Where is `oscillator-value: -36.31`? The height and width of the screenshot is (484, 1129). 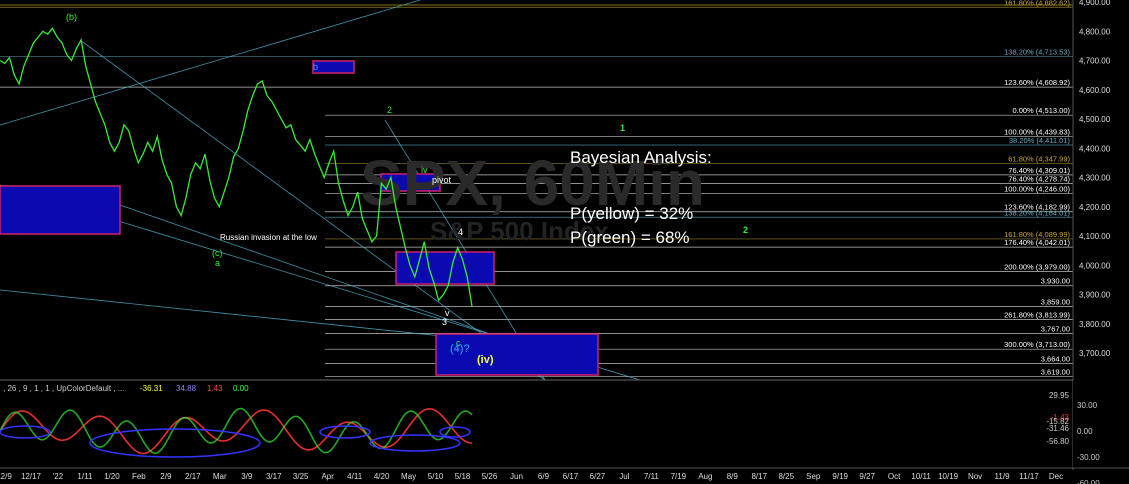
oscillator-value: -36.31 is located at coordinates (151, 388).